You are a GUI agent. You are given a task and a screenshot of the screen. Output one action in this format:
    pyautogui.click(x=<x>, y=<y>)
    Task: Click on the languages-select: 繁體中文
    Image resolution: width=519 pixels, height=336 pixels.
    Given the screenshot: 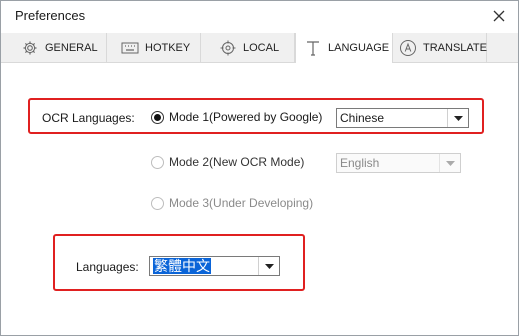 What is the action you would take?
    pyautogui.click(x=214, y=266)
    